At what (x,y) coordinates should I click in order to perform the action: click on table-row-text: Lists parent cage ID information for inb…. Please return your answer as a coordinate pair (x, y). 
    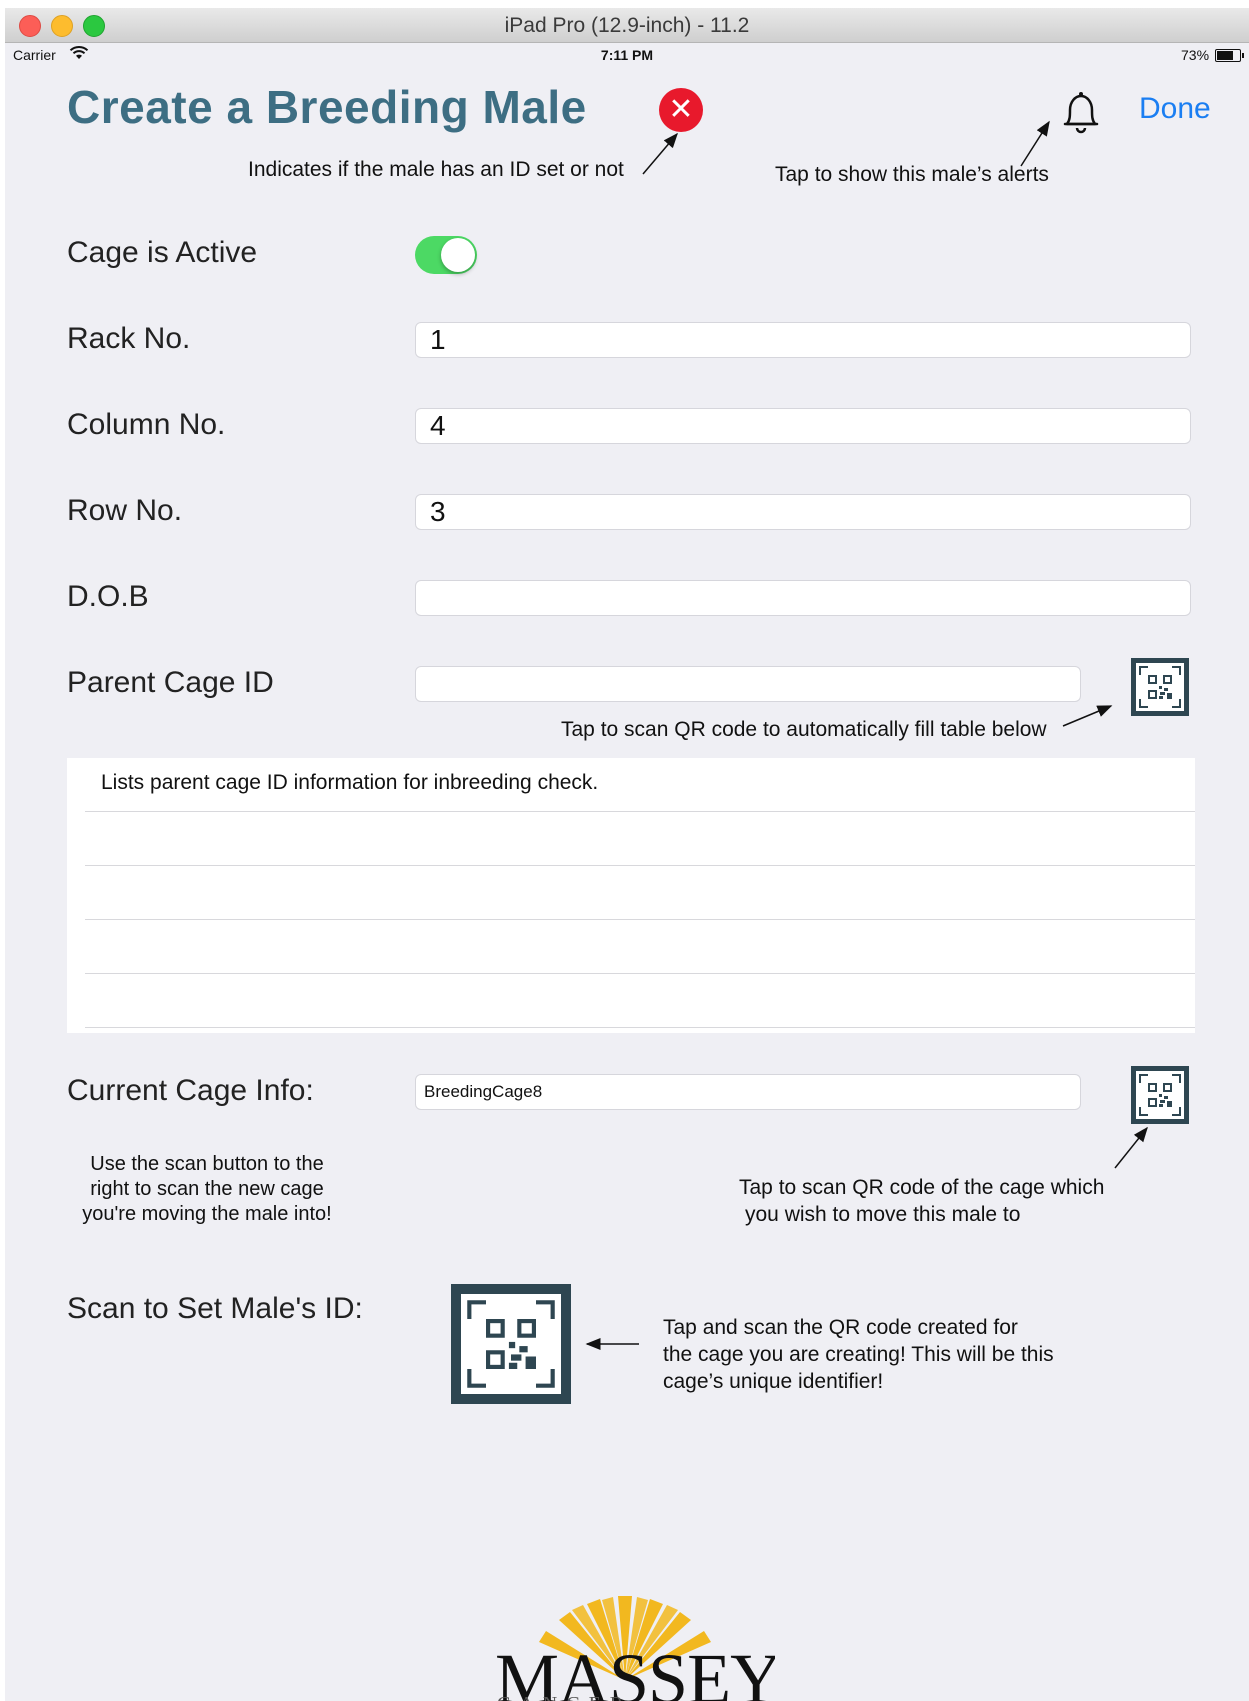
    Looking at the image, I should click on (350, 782).